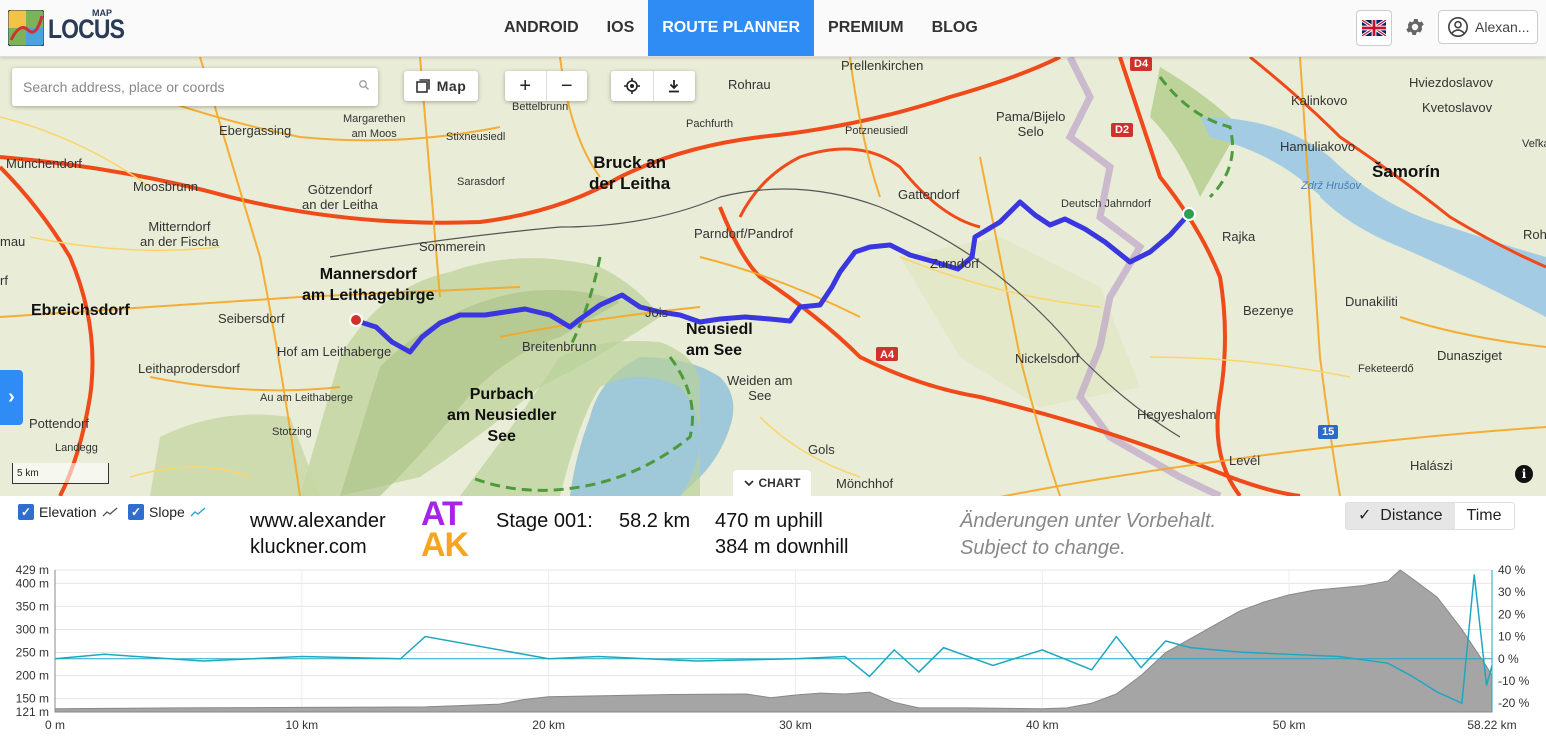 This screenshot has width=1546, height=740. What do you see at coordinates (364, 87) in the screenshot?
I see `search-icon` at bounding box center [364, 87].